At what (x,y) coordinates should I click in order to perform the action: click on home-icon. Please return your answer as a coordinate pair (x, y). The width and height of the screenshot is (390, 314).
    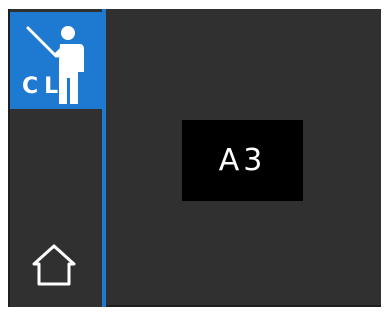
    Looking at the image, I should click on (54, 265).